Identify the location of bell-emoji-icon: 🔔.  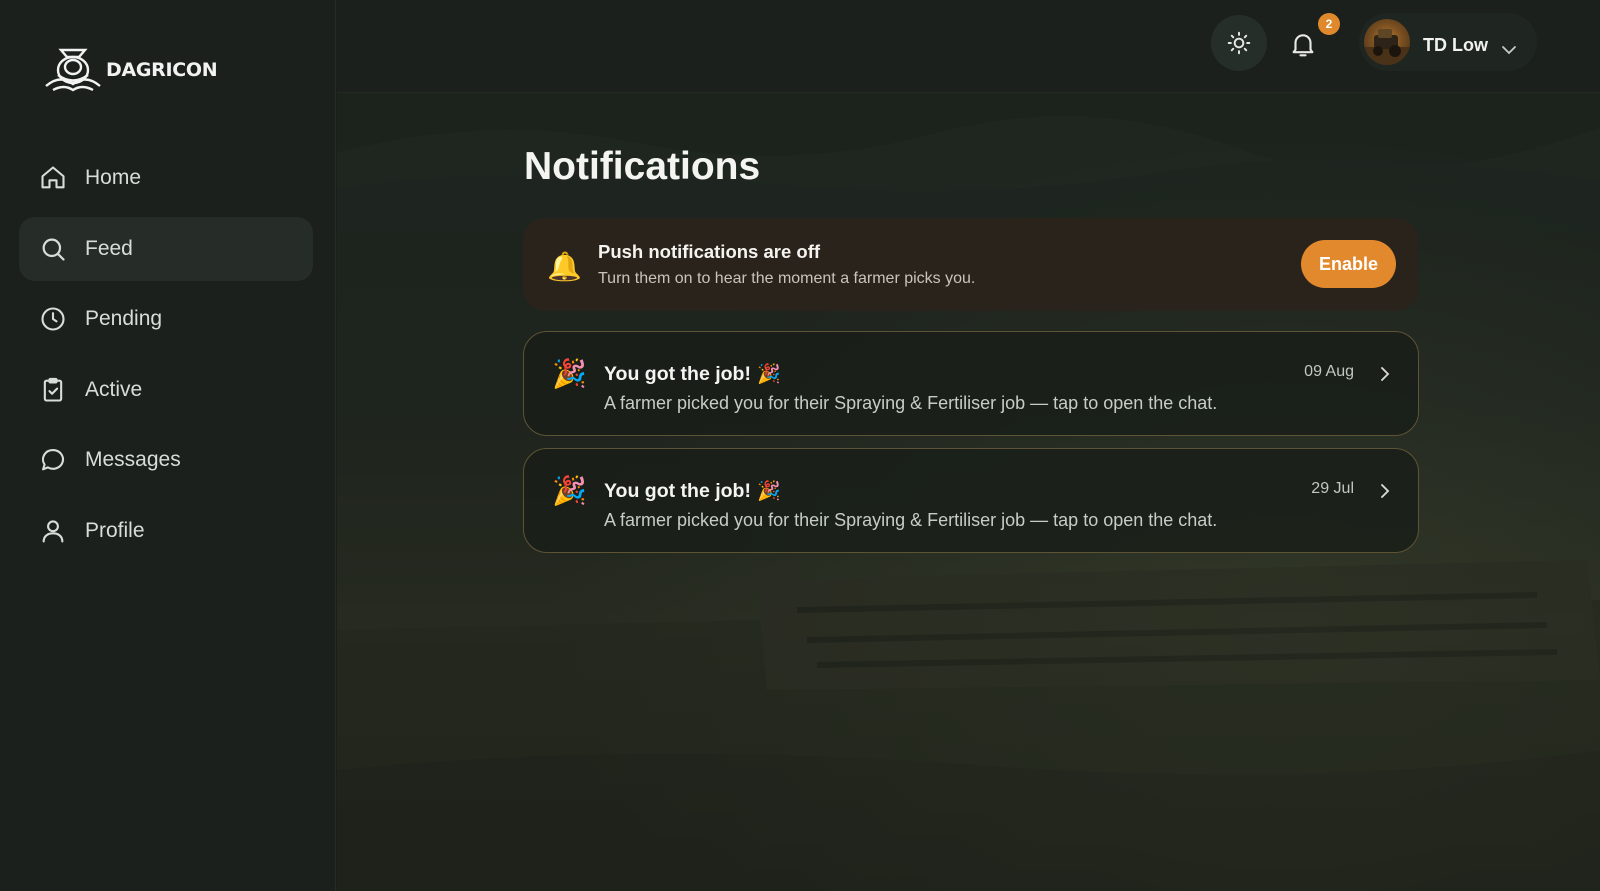
(564, 266).